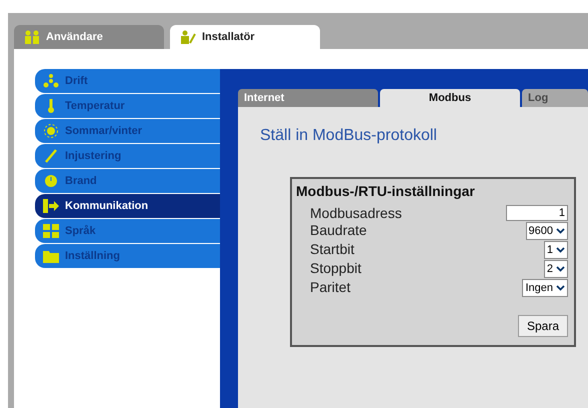 This screenshot has height=408, width=588. I want to click on user-tab: Användare, so click(89, 37).